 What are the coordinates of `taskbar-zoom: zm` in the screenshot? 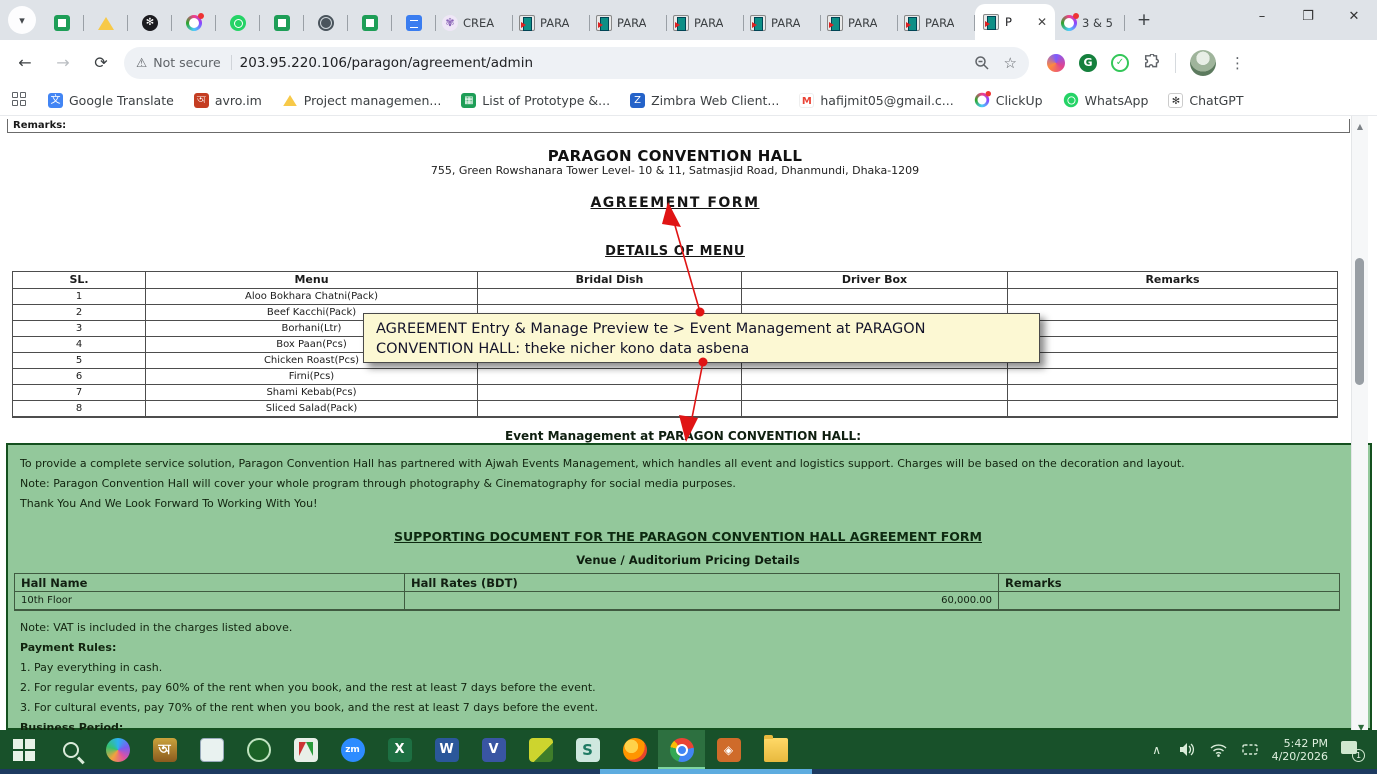 It's located at (352, 749).